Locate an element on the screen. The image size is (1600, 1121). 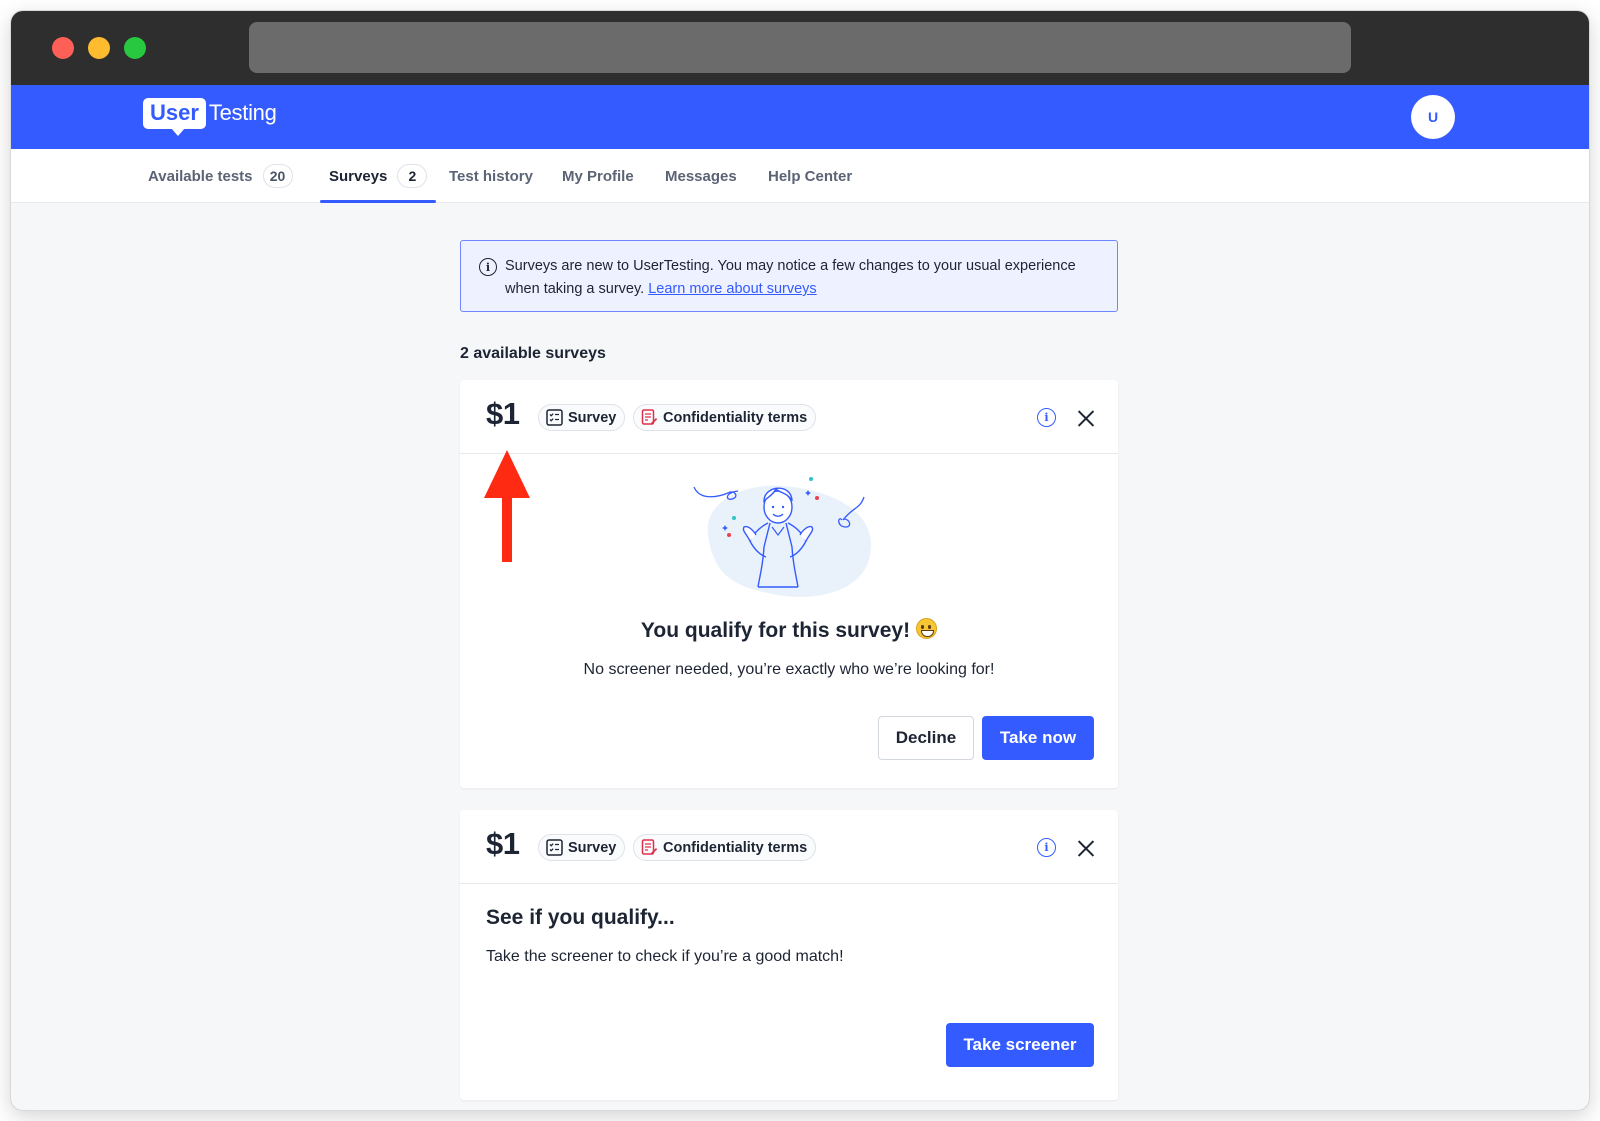
tab-count-badge: 2 is located at coordinates (412, 176).